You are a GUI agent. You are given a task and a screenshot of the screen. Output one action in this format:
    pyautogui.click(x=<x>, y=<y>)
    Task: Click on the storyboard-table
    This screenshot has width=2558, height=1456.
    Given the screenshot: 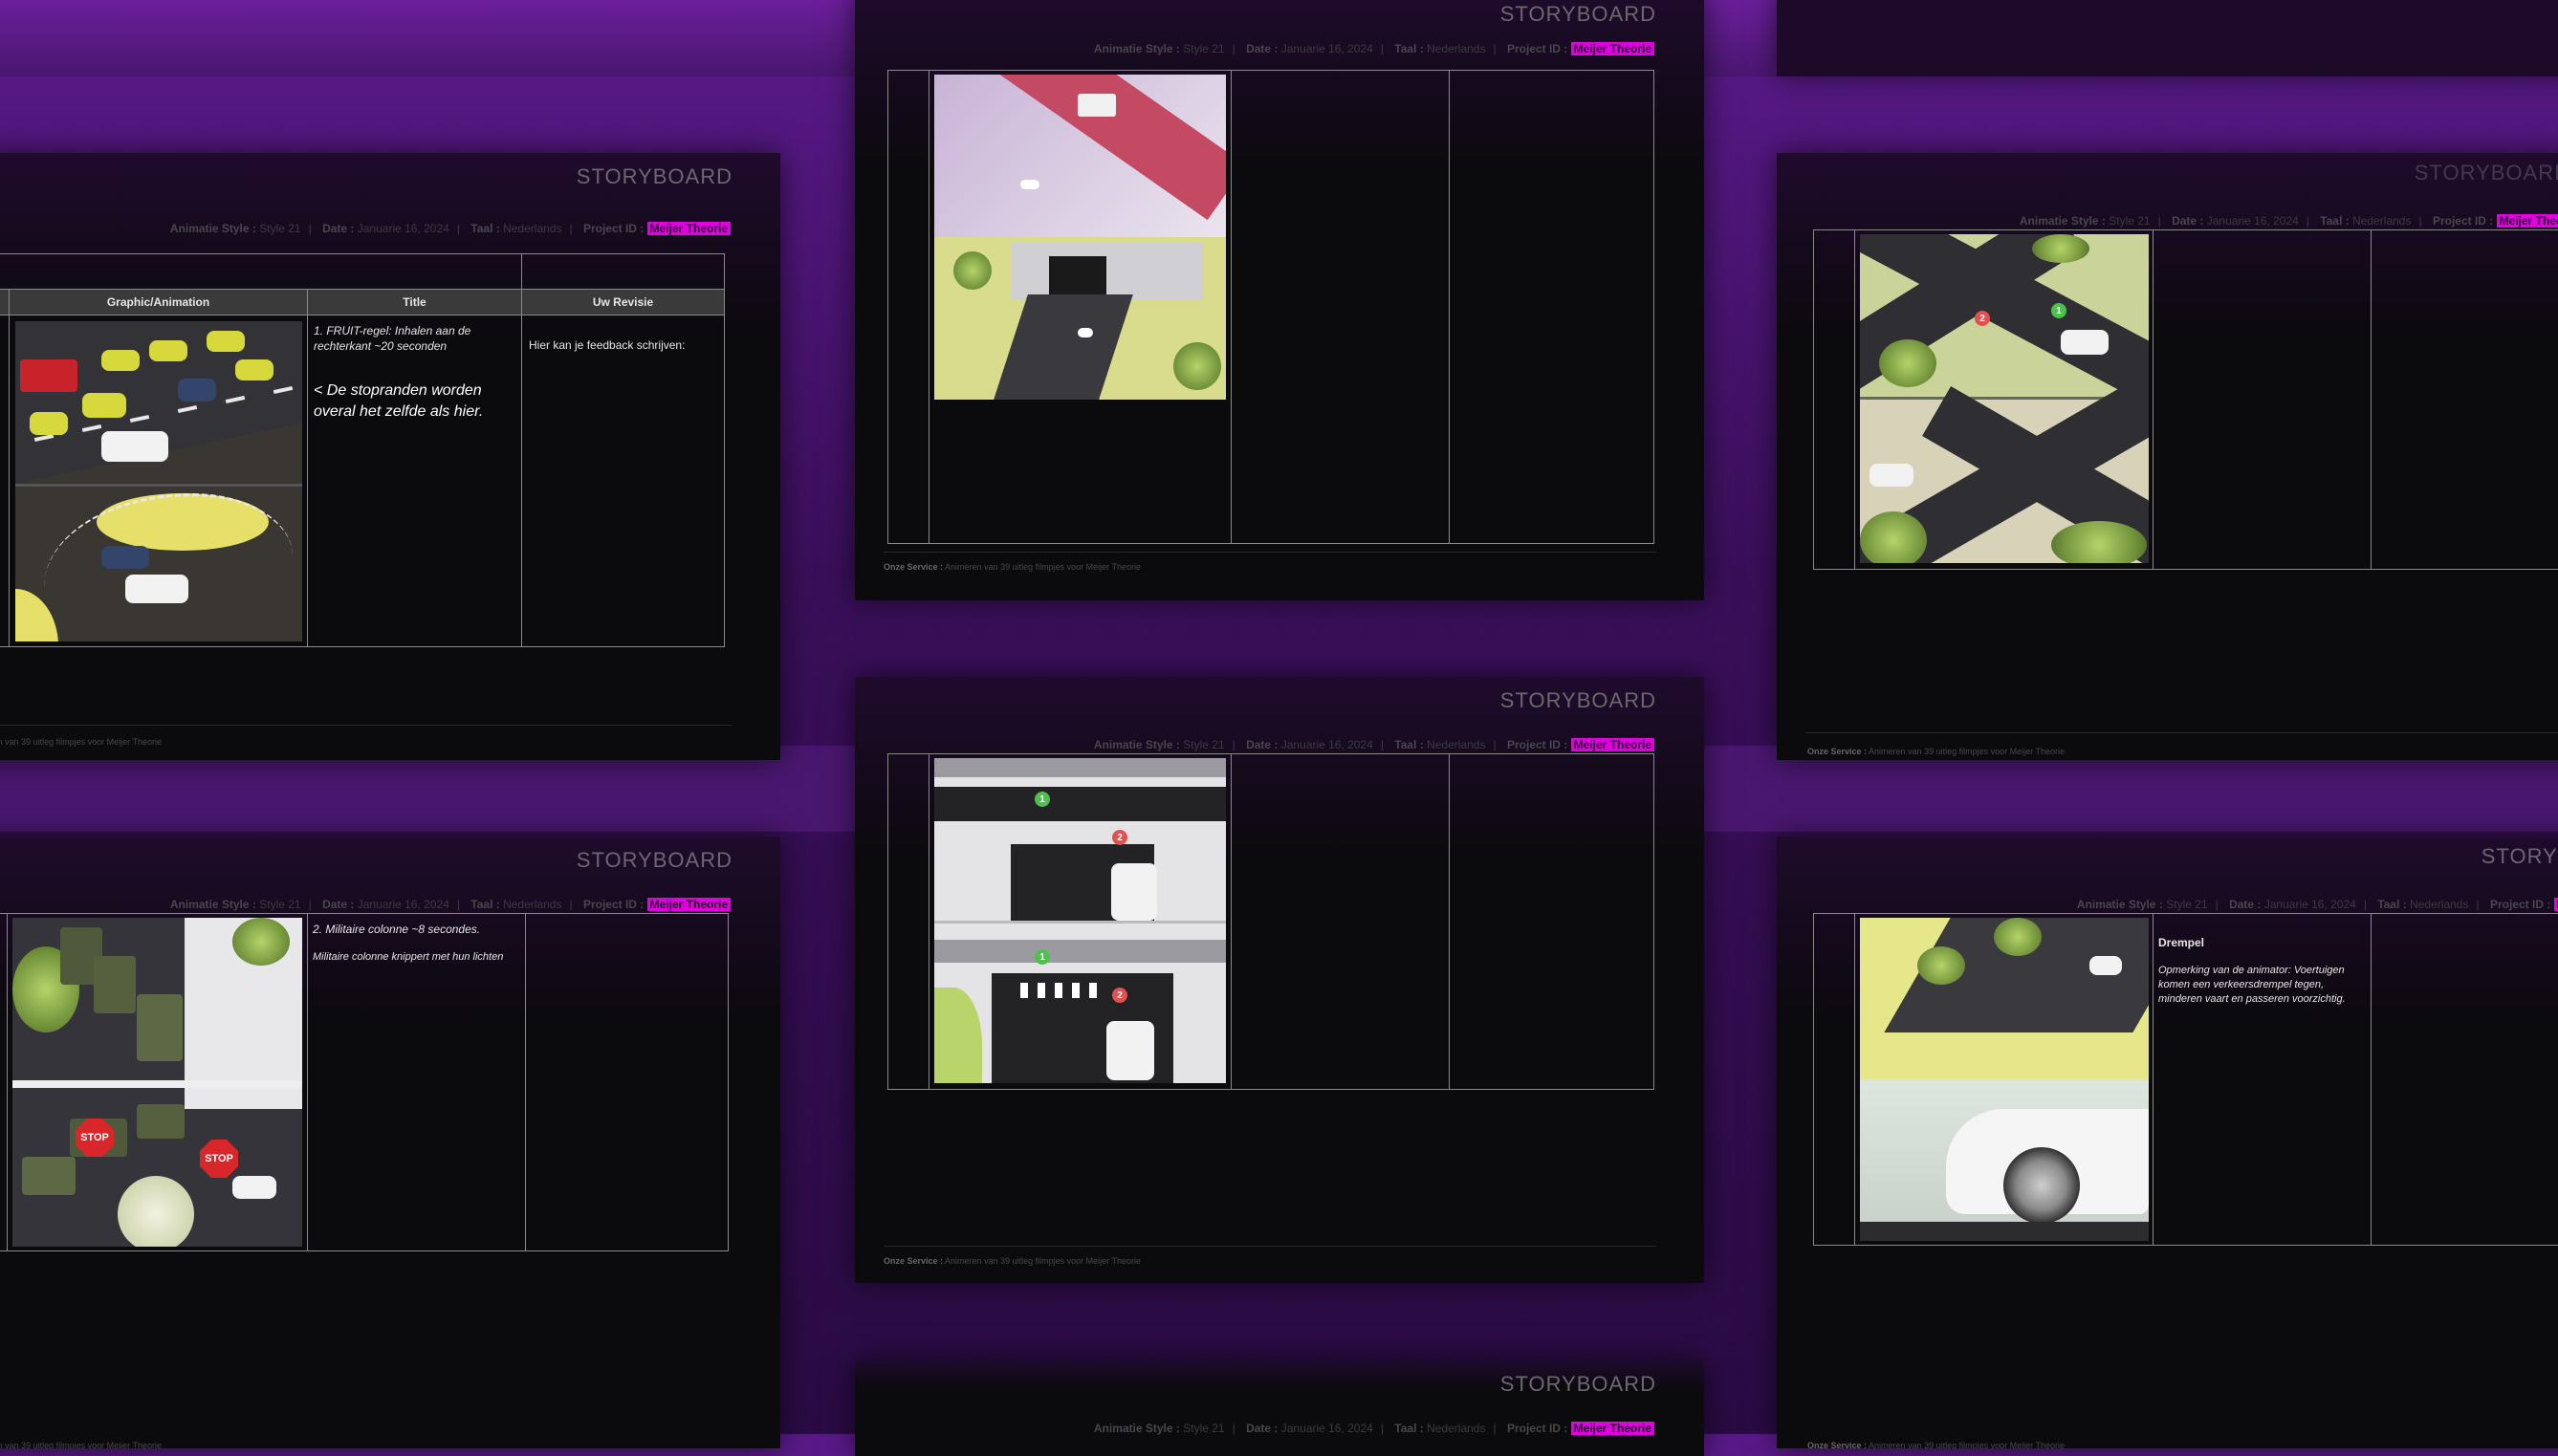 What is the action you would take?
    pyautogui.click(x=1270, y=307)
    